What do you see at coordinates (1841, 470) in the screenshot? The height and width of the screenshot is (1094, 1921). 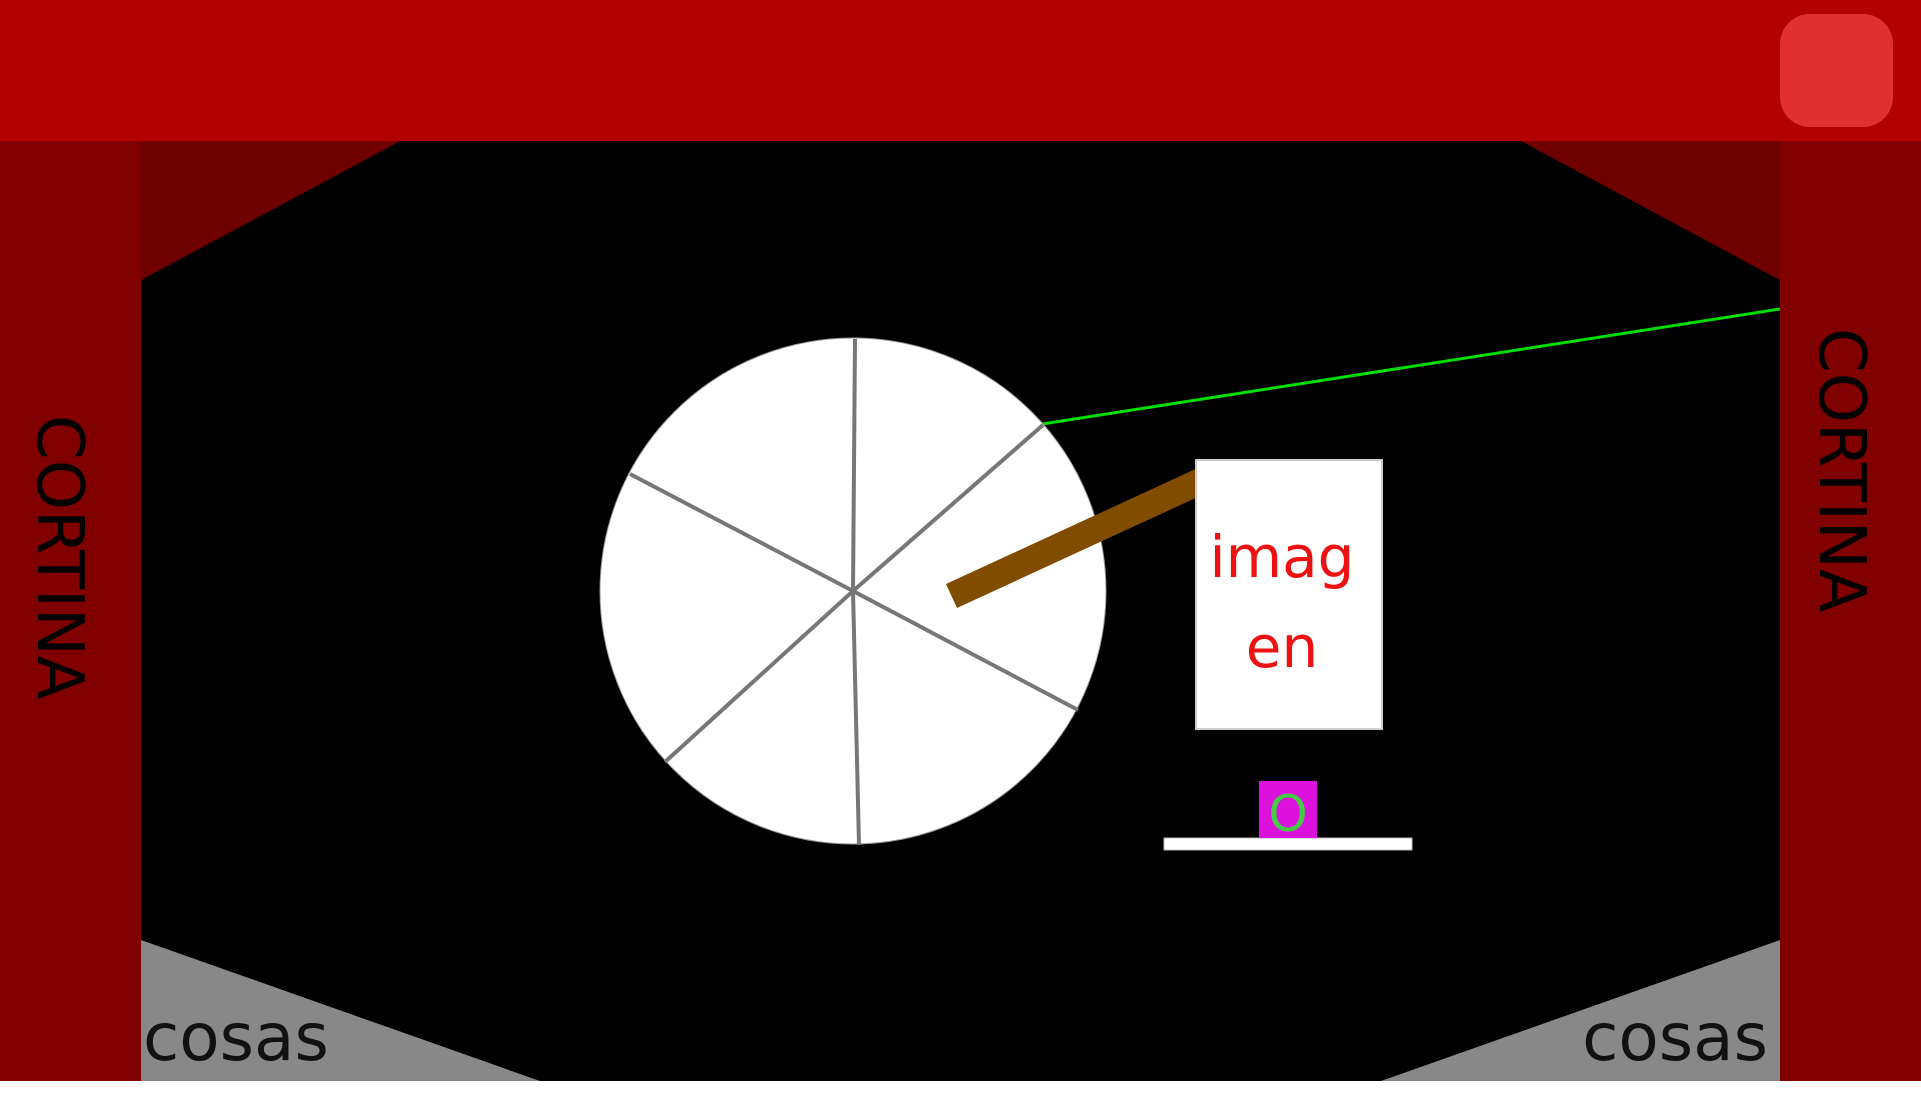 I see `right-curtain-label: CORTINA` at bounding box center [1841, 470].